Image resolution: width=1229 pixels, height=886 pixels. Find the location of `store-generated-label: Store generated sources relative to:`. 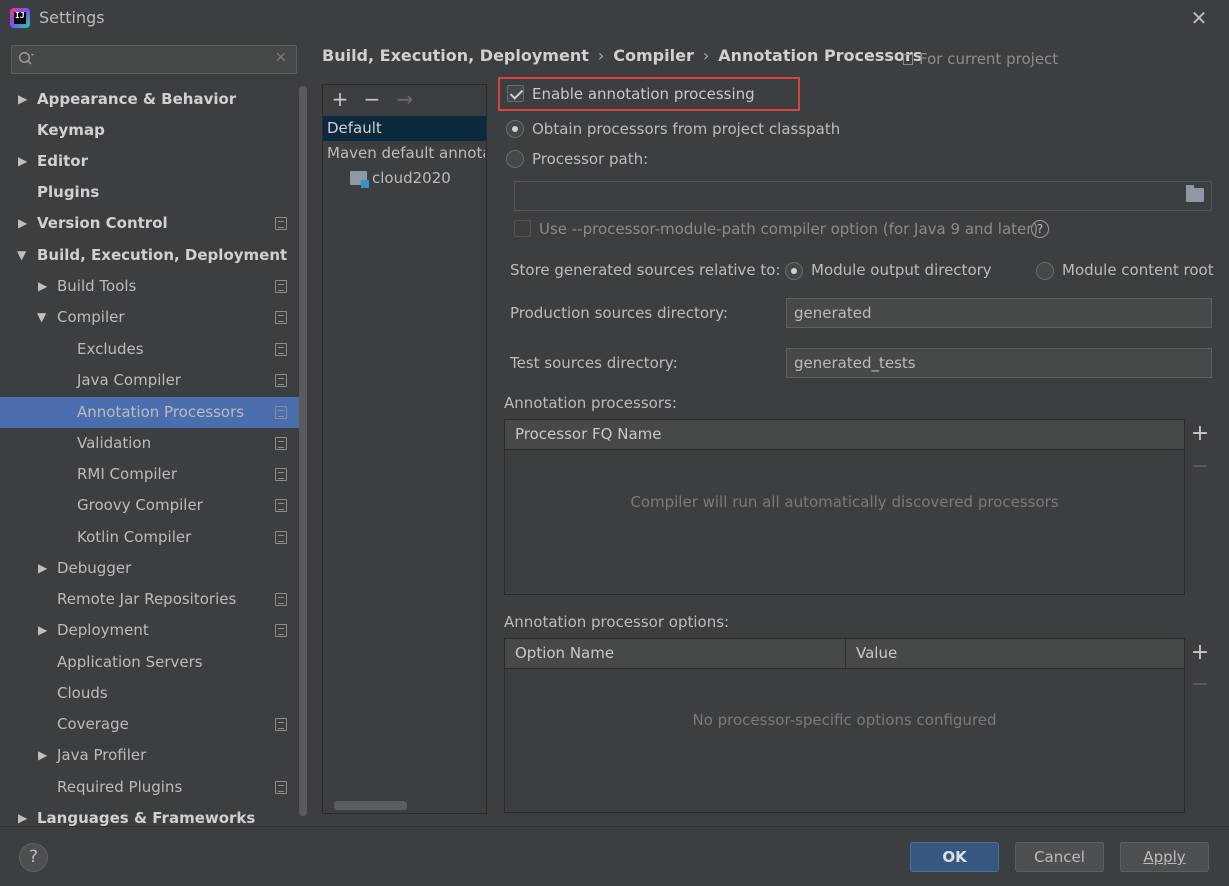

store-generated-label: Store generated sources relative to: is located at coordinates (645, 270).